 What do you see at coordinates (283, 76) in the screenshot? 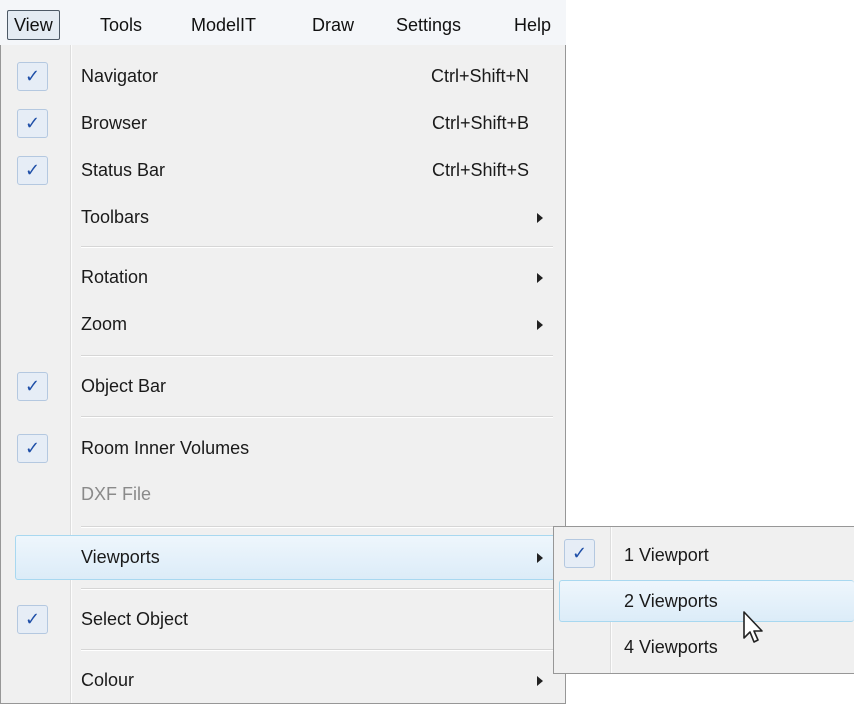
I see `menu-item-navigator: ✓ Navigator Ctrl+Shift+N` at bounding box center [283, 76].